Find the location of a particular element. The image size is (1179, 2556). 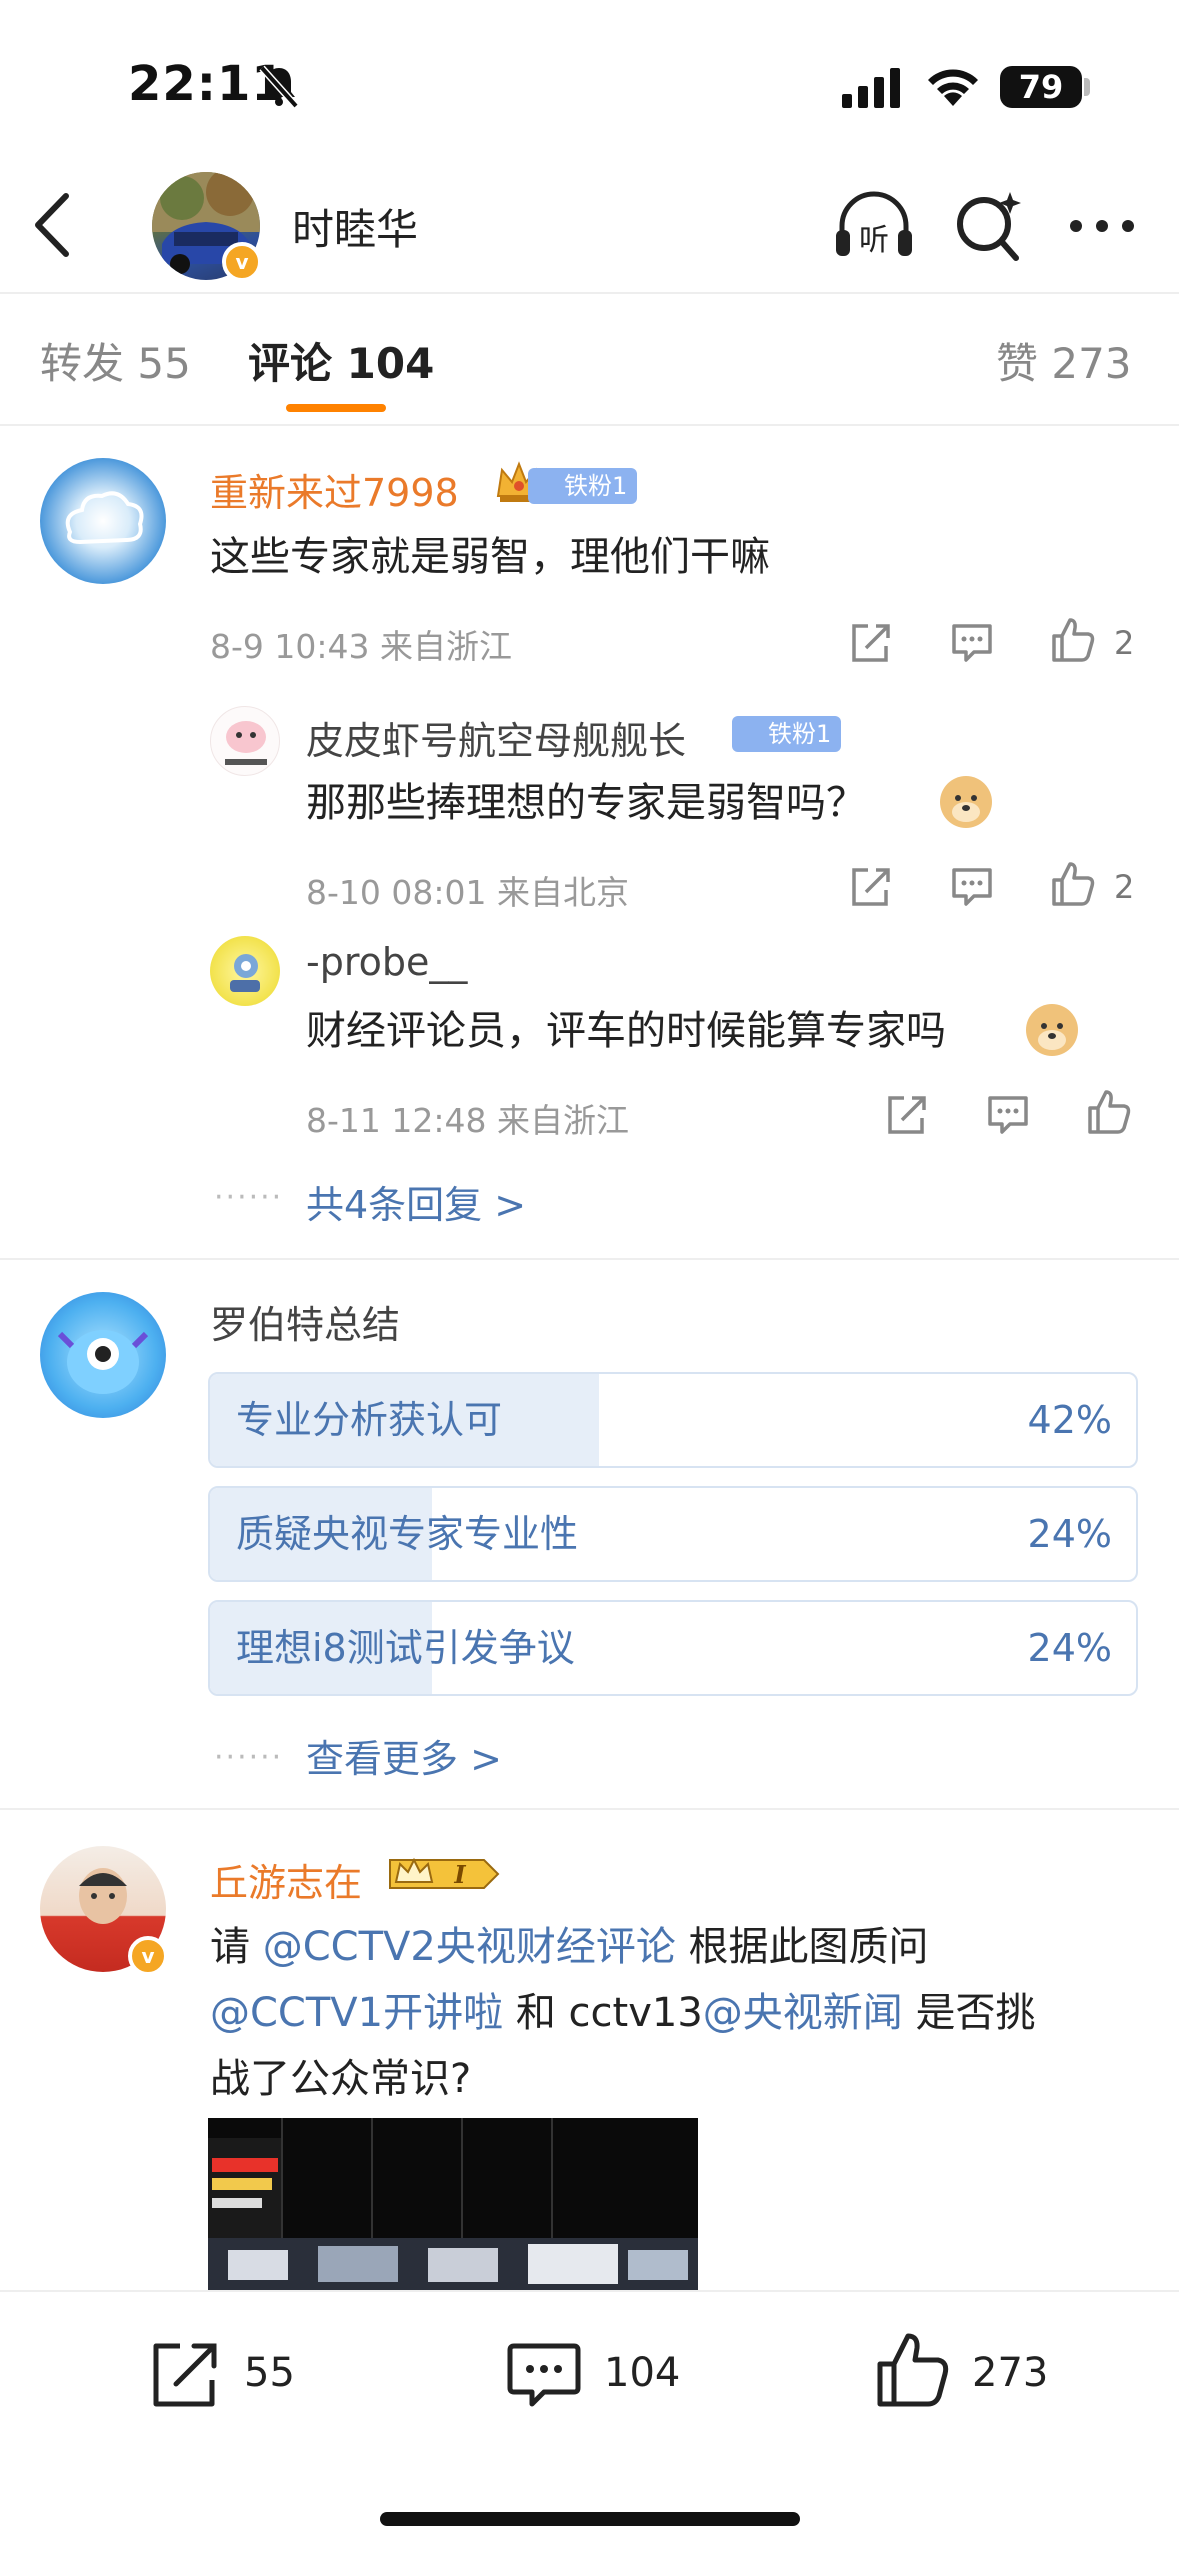

repost-icon is located at coordinates (184, 2374).